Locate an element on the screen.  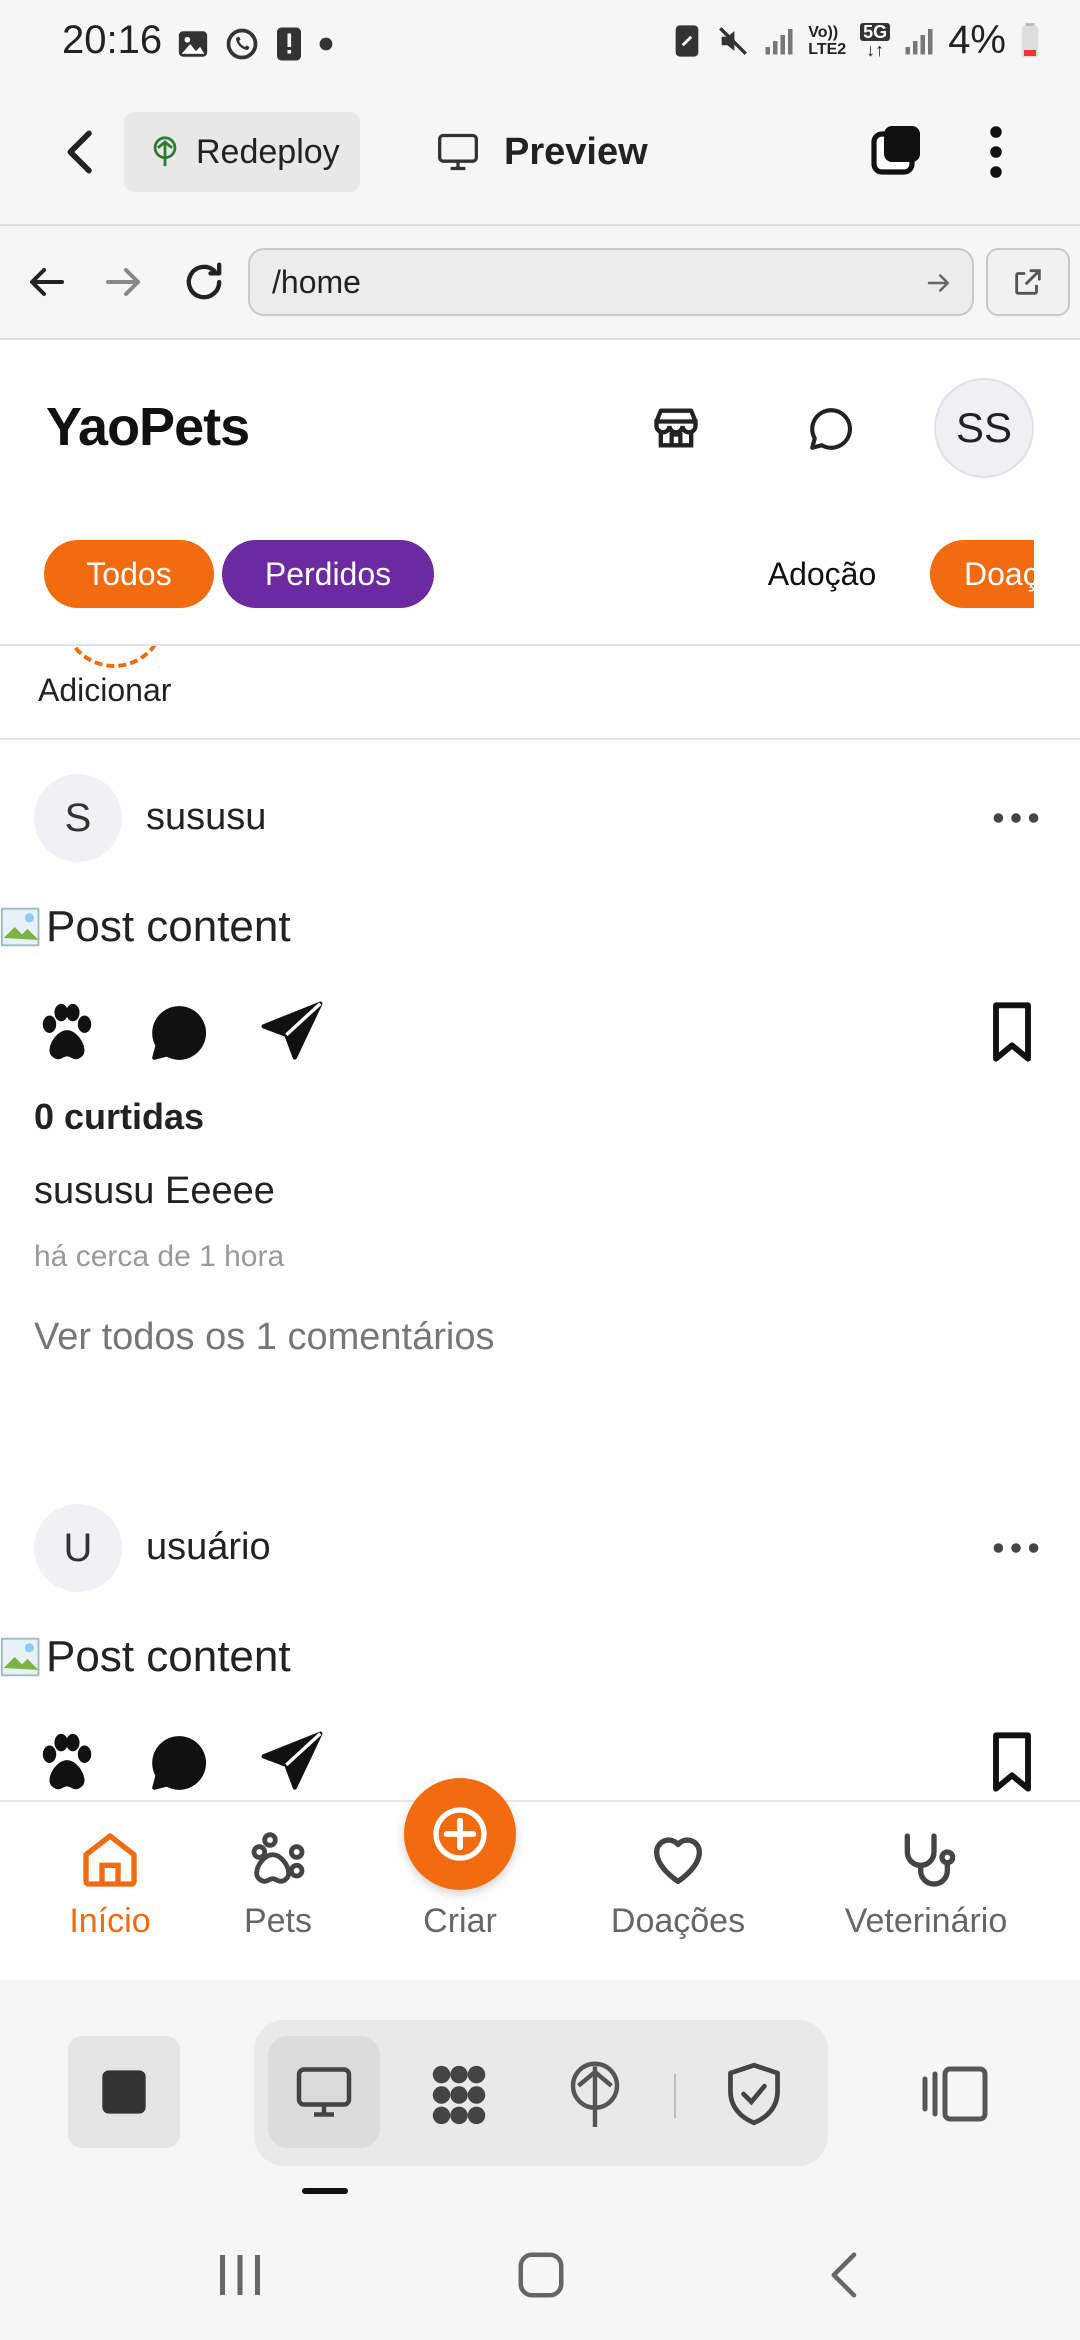
status-right-area: Vo)) LTE2 5G ↓↑ 4% is located at coordinates (856, 40).